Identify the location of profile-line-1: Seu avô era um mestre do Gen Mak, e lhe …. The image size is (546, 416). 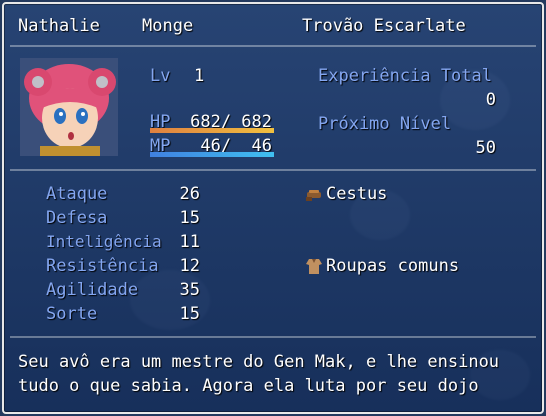
(259, 362).